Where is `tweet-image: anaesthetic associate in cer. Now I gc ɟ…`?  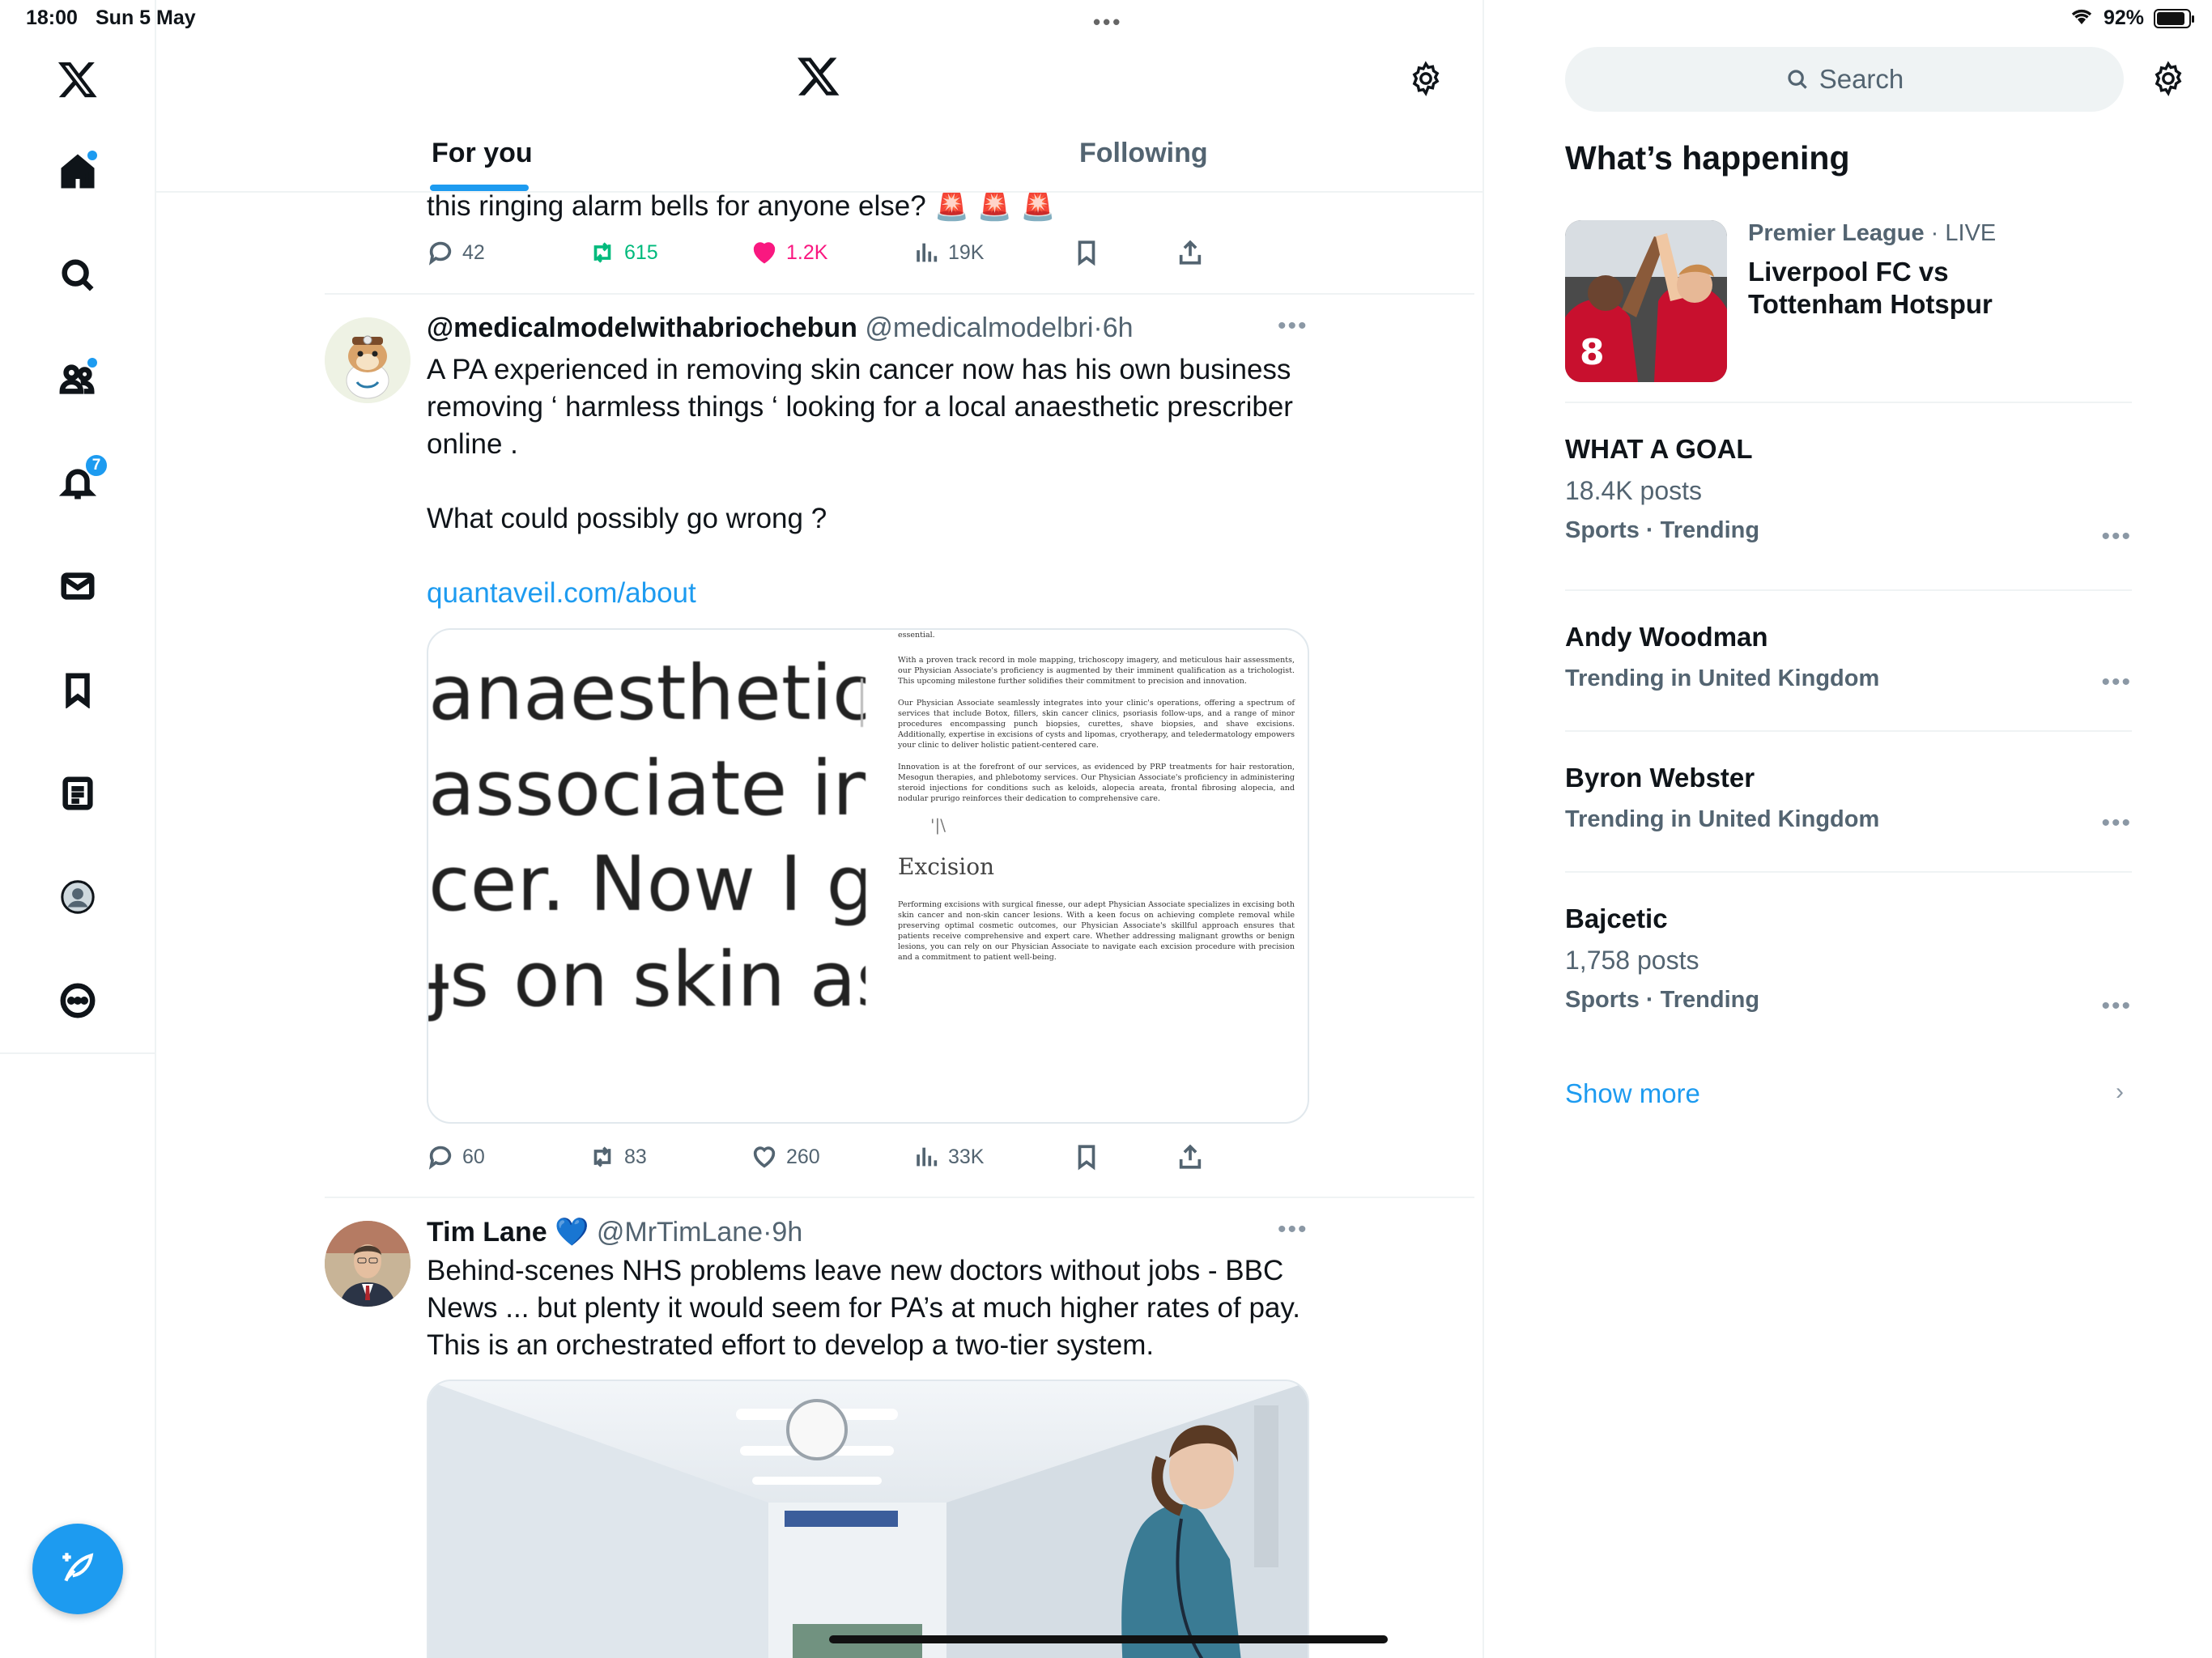
tweet-image: anaesthetic associate in cer. Now I gc ɟ… is located at coordinates (868, 876).